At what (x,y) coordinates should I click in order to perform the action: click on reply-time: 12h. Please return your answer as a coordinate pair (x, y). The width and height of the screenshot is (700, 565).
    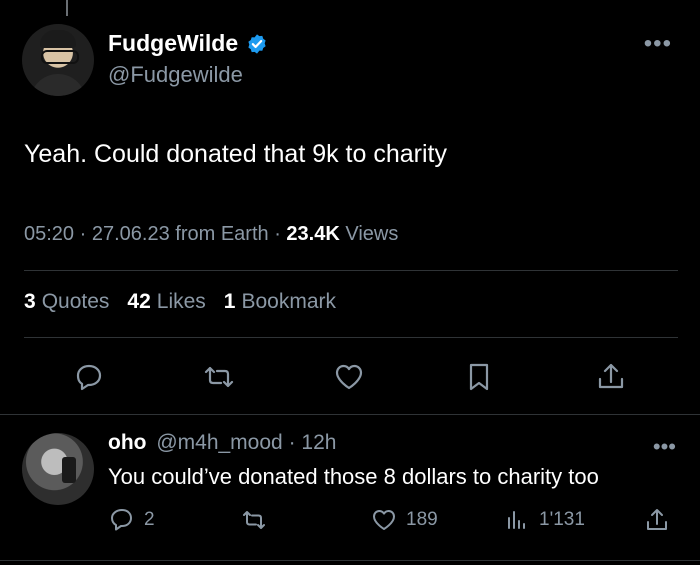
    Looking at the image, I should click on (318, 442).